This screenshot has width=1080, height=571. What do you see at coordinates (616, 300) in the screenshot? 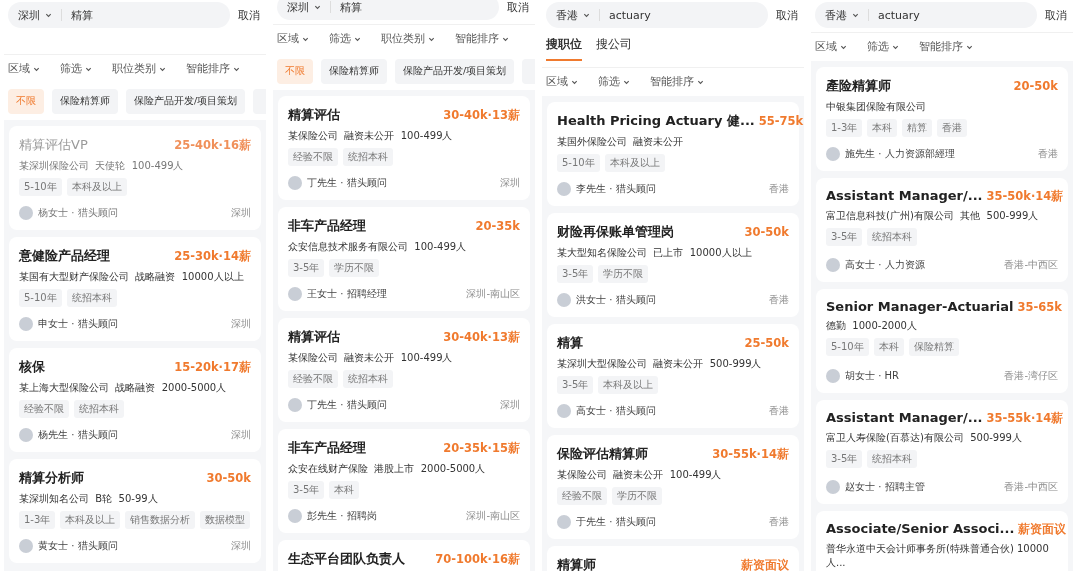
I see `recruiter-name: 洪女士 · 猎头顾问` at bounding box center [616, 300].